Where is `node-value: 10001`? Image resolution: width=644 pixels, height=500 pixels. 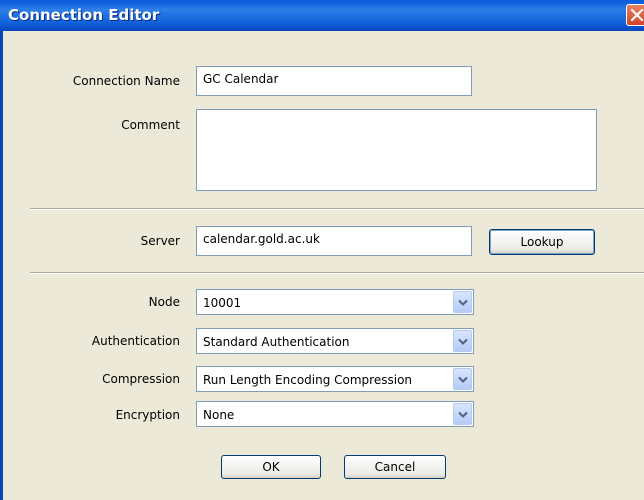
node-value: 10001 is located at coordinates (222, 303).